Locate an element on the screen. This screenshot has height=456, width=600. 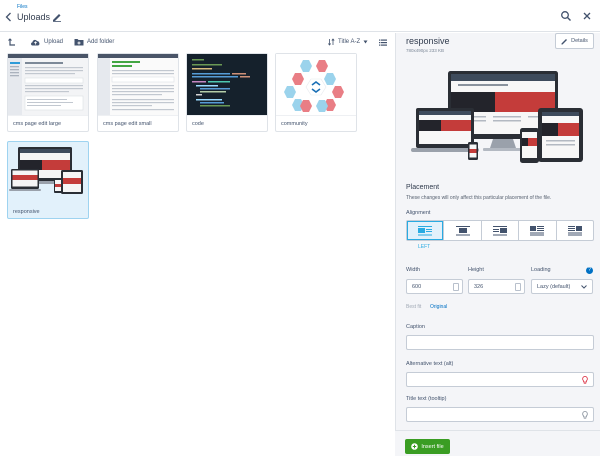
height-stepper-icon is located at coordinates (518, 287).